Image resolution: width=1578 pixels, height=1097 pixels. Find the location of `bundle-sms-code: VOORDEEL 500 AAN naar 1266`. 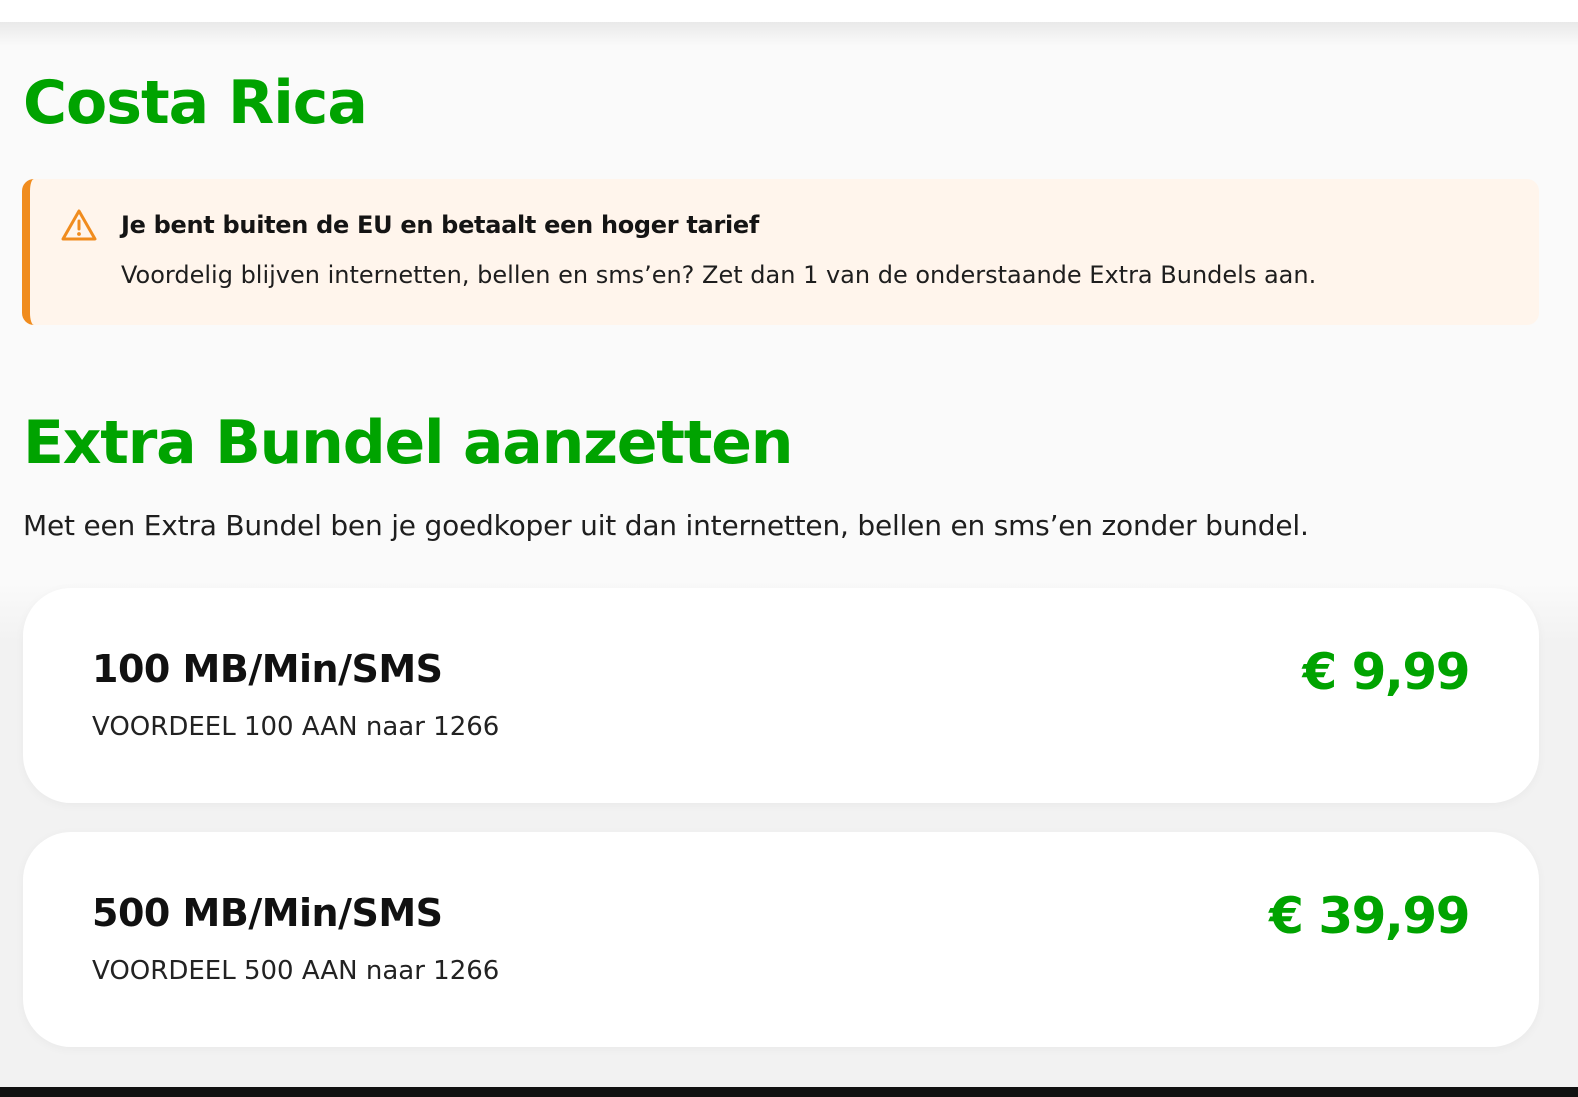

bundle-sms-code: VOORDEEL 500 AAN naar 1266 is located at coordinates (296, 971).